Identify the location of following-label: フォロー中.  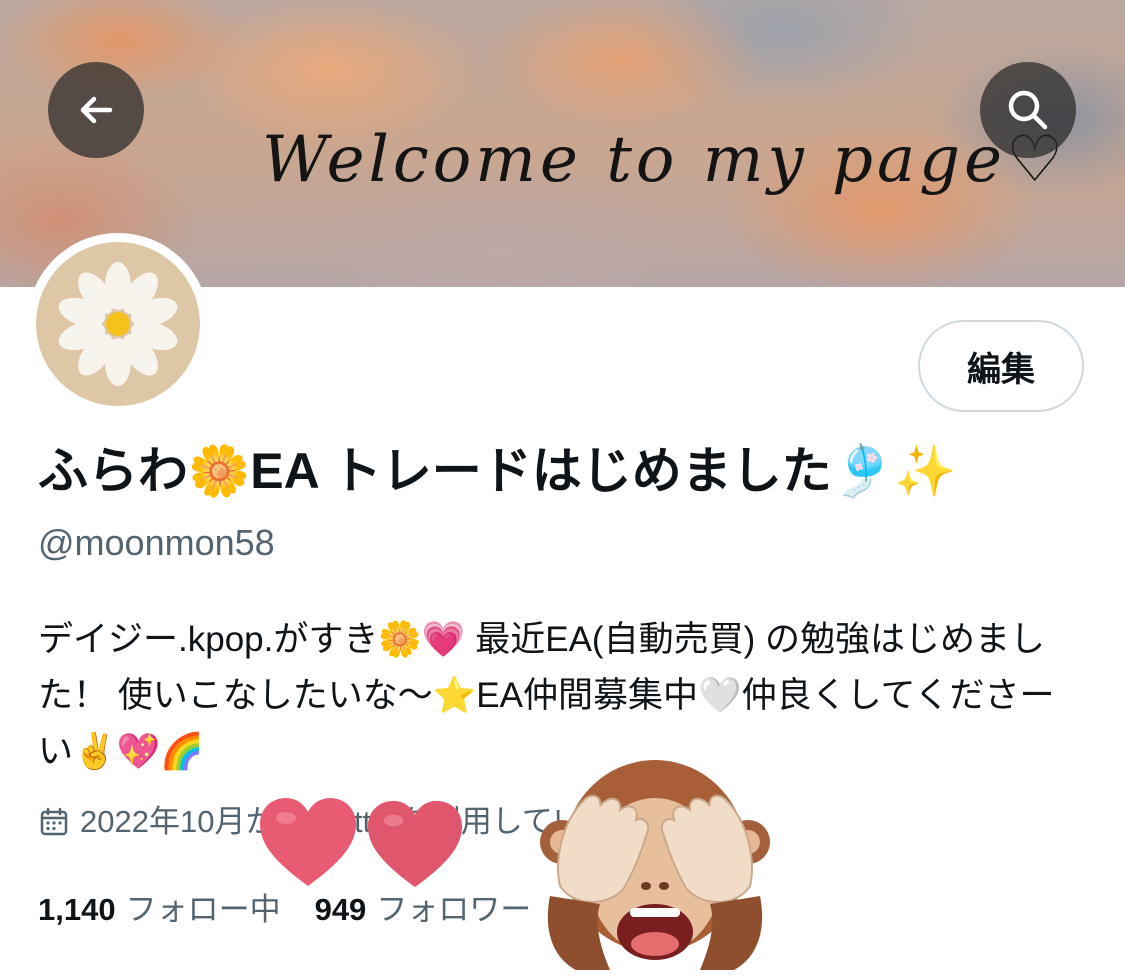
(203, 909).